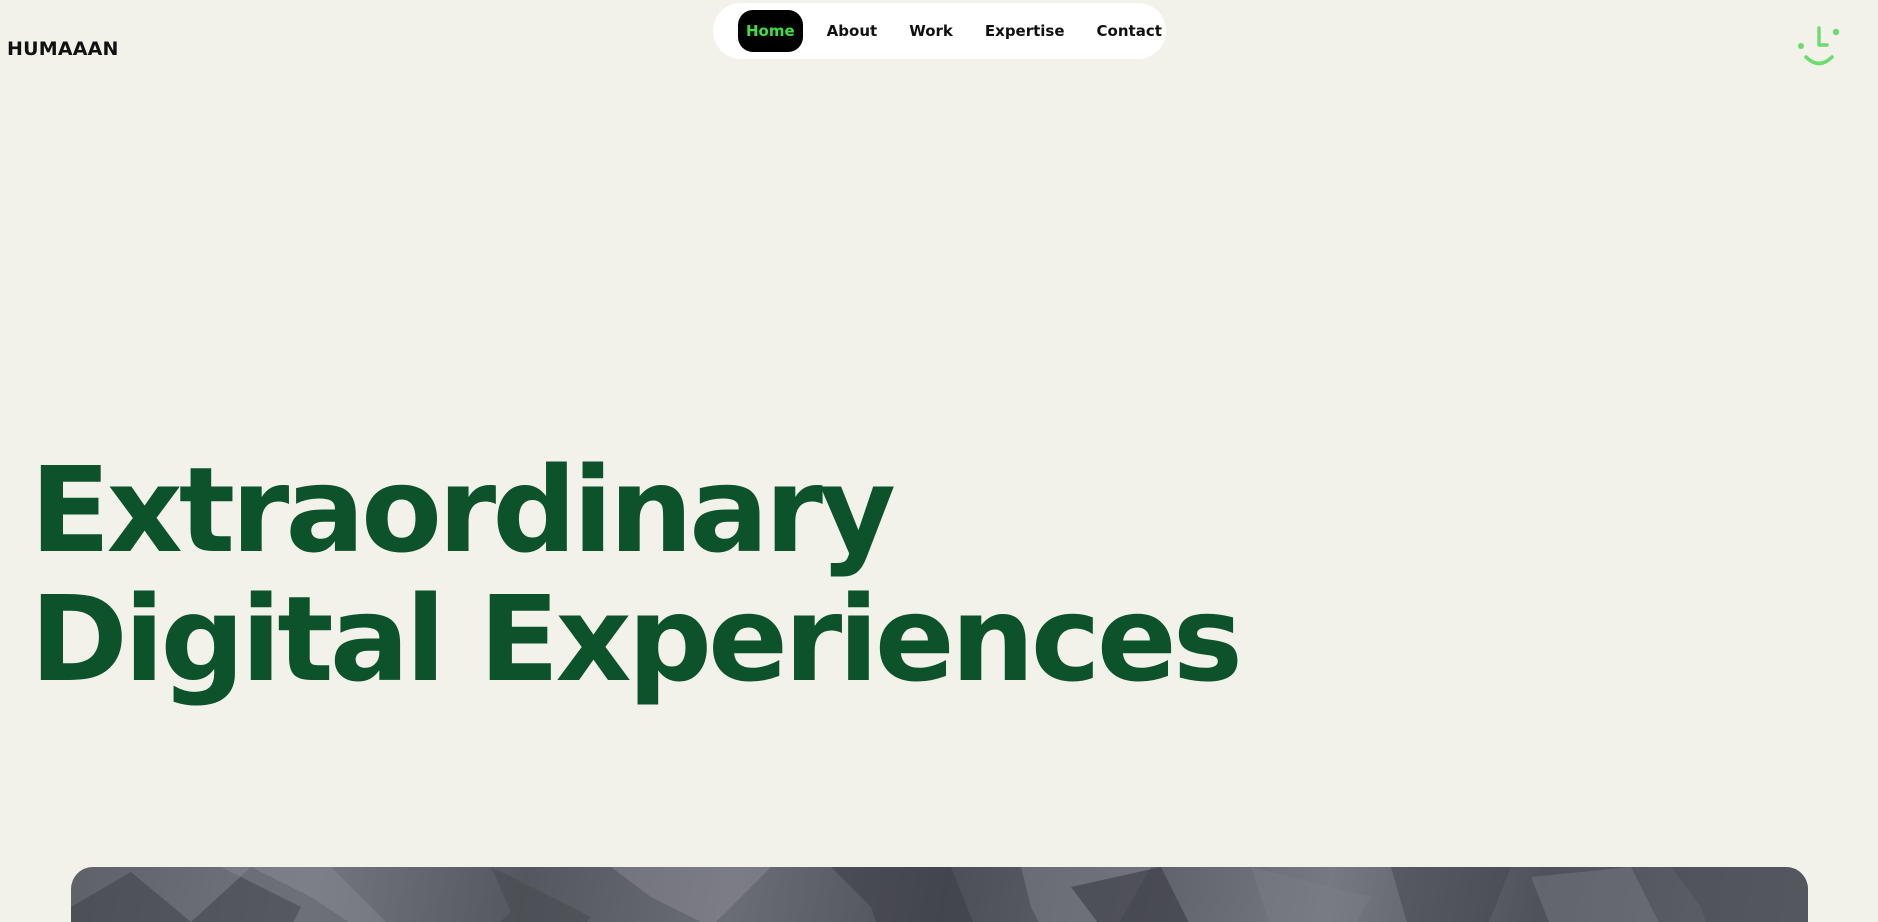  I want to click on smiley-face-icon, so click(1819, 48).